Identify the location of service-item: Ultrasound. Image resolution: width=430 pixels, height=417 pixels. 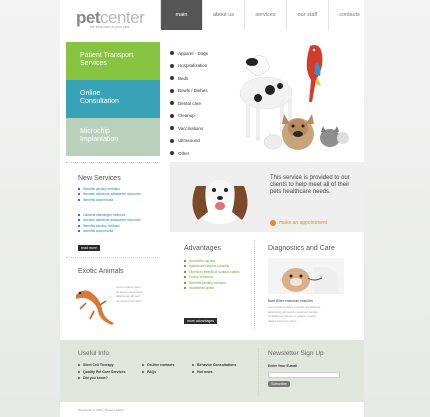
(189, 141).